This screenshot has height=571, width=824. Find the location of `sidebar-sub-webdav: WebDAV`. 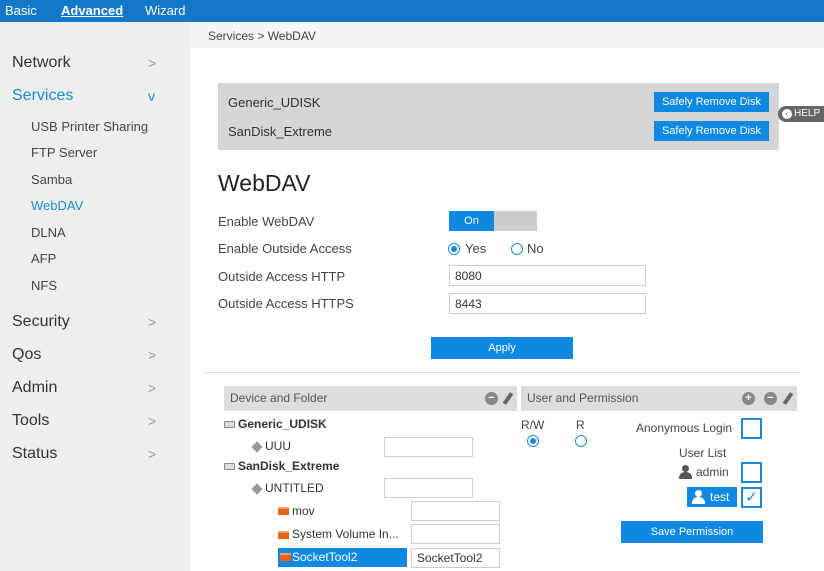

sidebar-sub-webdav: WebDAV is located at coordinates (57, 205).